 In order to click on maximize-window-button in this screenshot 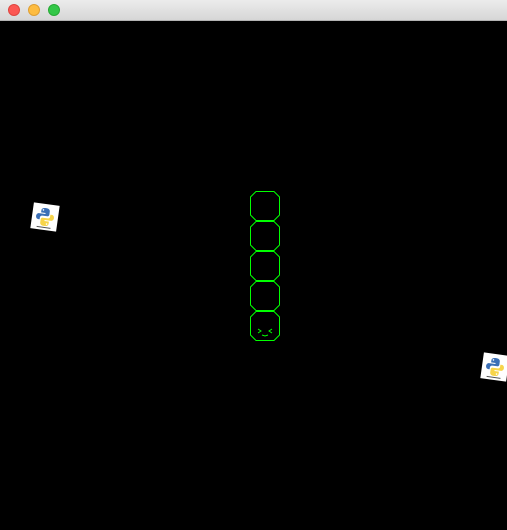, I will do `click(54, 10)`.